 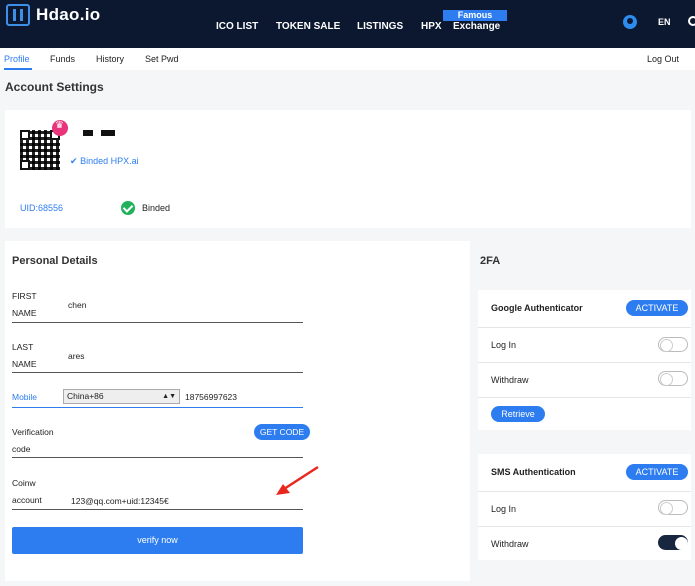 I want to click on verification-label: code, so click(x=21, y=449).